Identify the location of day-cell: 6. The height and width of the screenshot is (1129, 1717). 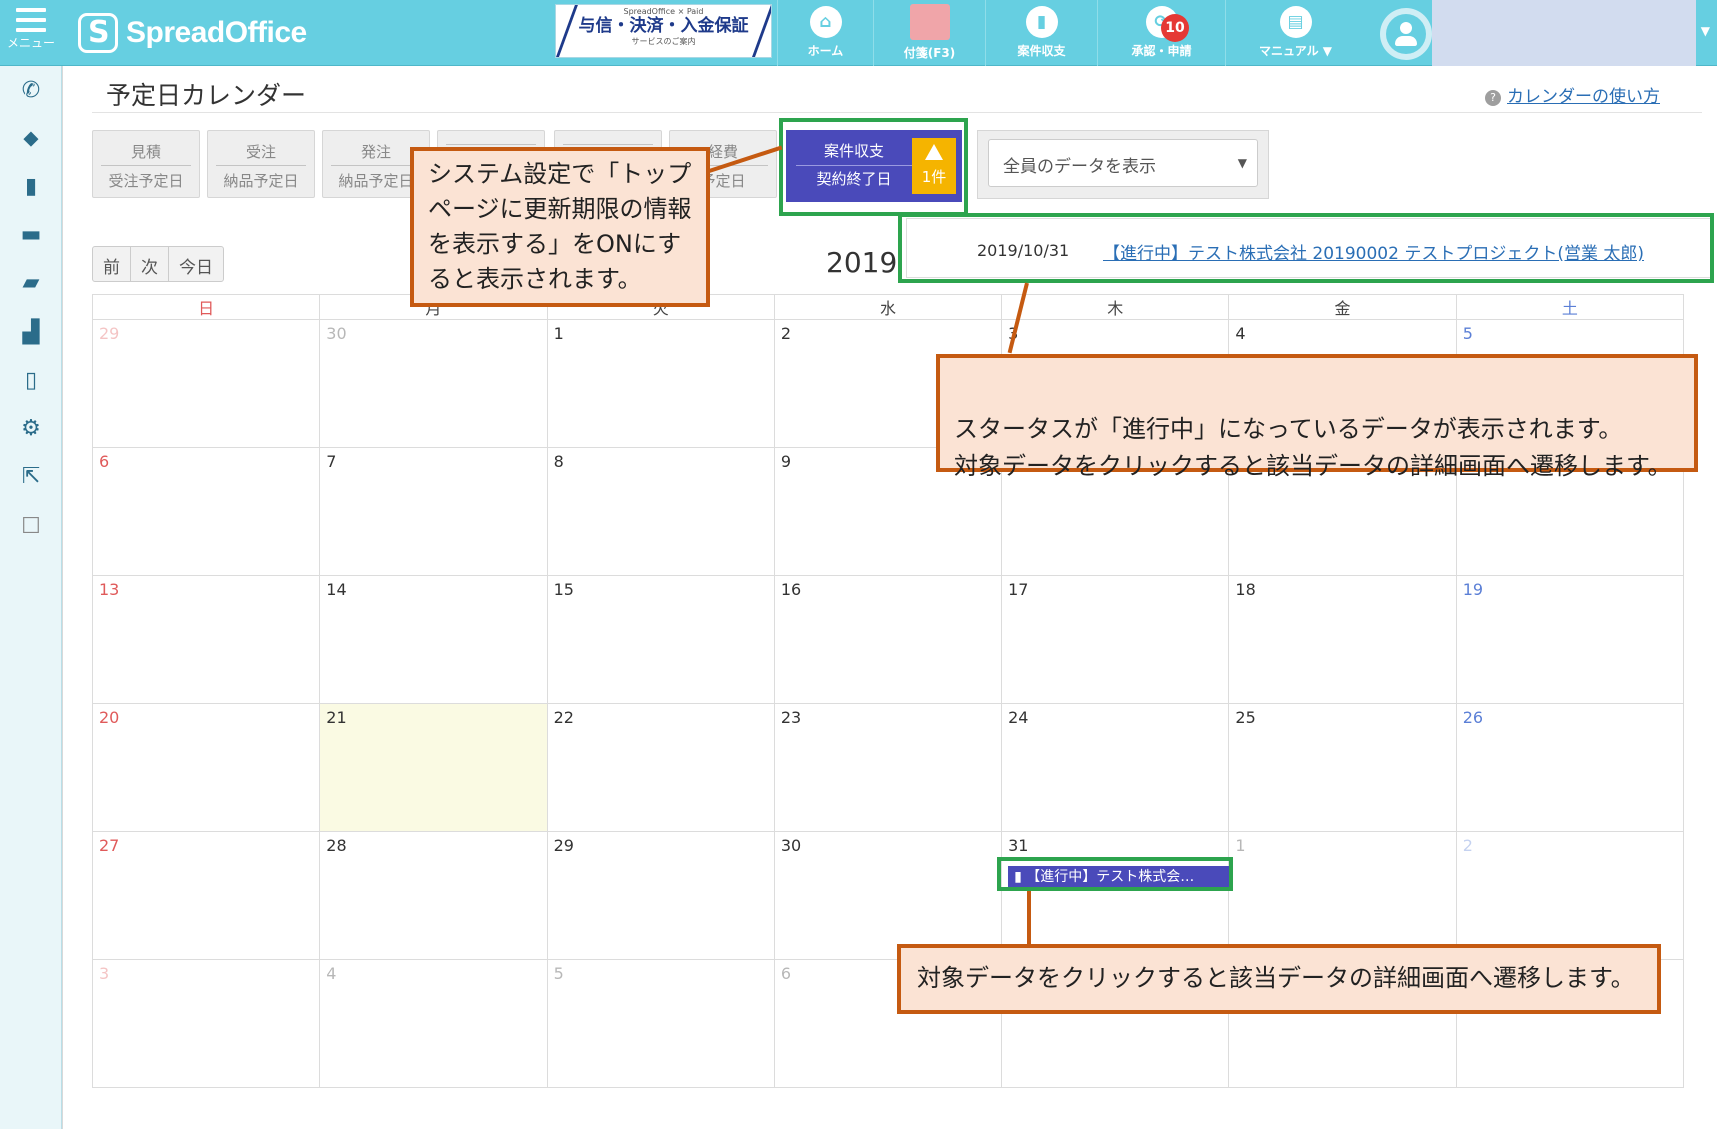
(206, 511).